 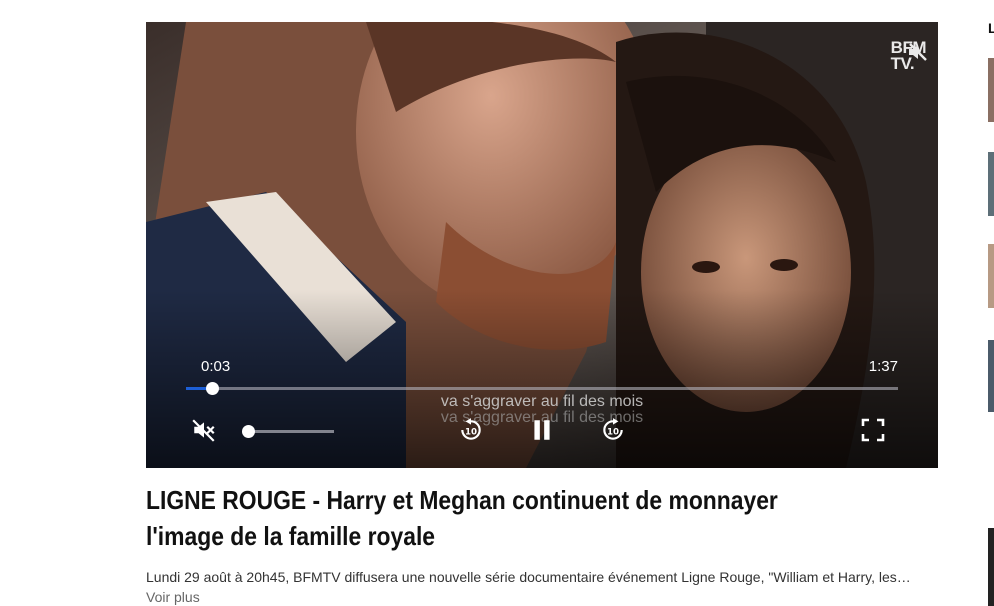 What do you see at coordinates (991, 28) in the screenshot?
I see `sidebar-heading: L` at bounding box center [991, 28].